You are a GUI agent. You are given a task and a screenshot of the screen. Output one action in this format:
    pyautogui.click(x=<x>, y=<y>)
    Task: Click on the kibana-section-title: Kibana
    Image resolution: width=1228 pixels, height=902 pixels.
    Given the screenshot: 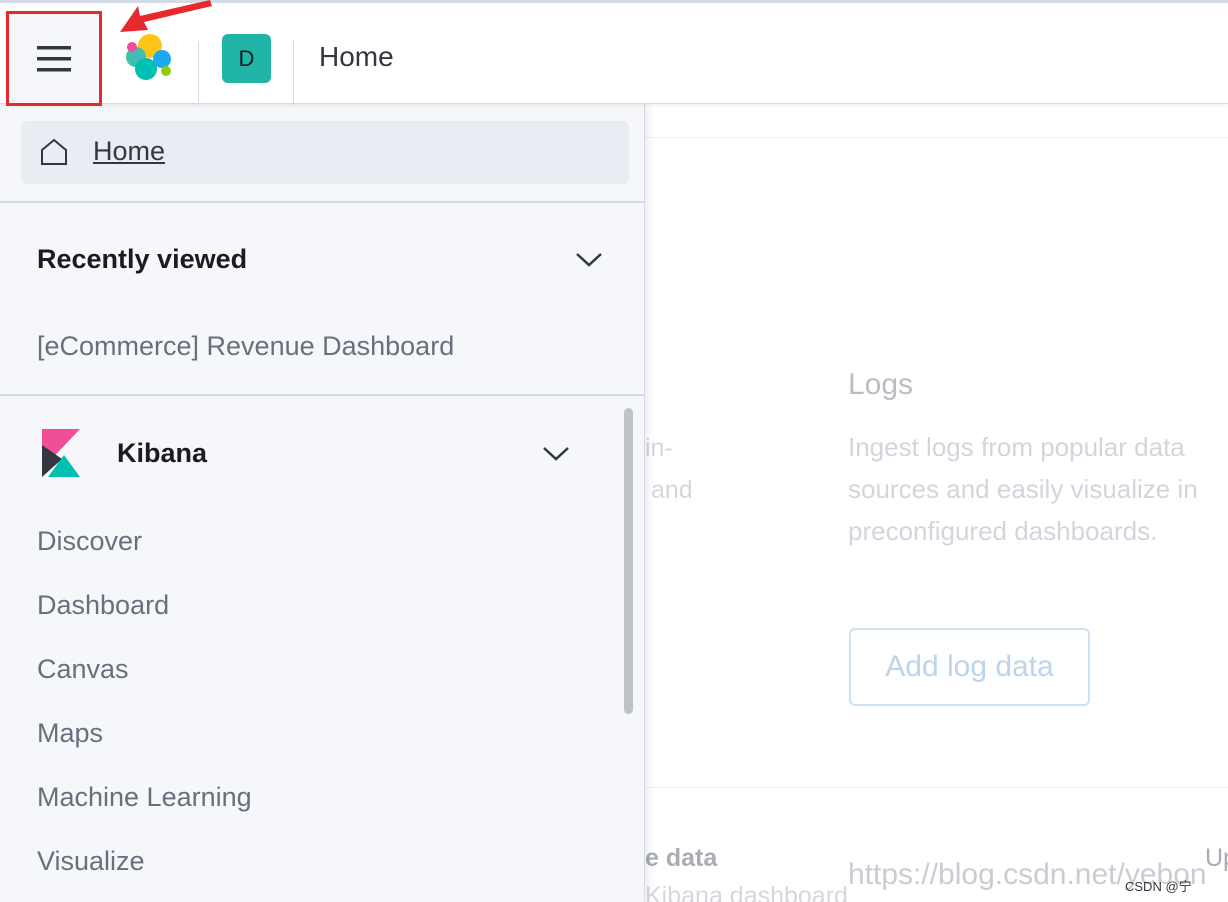 What is the action you would take?
    pyautogui.click(x=162, y=453)
    